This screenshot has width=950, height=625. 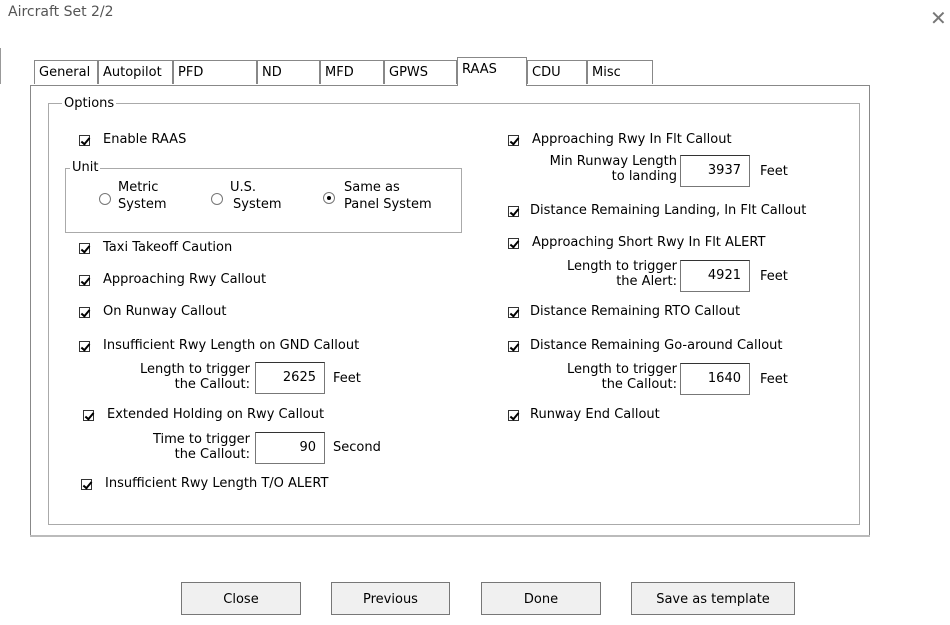 I want to click on metric-radio, so click(x=105, y=199).